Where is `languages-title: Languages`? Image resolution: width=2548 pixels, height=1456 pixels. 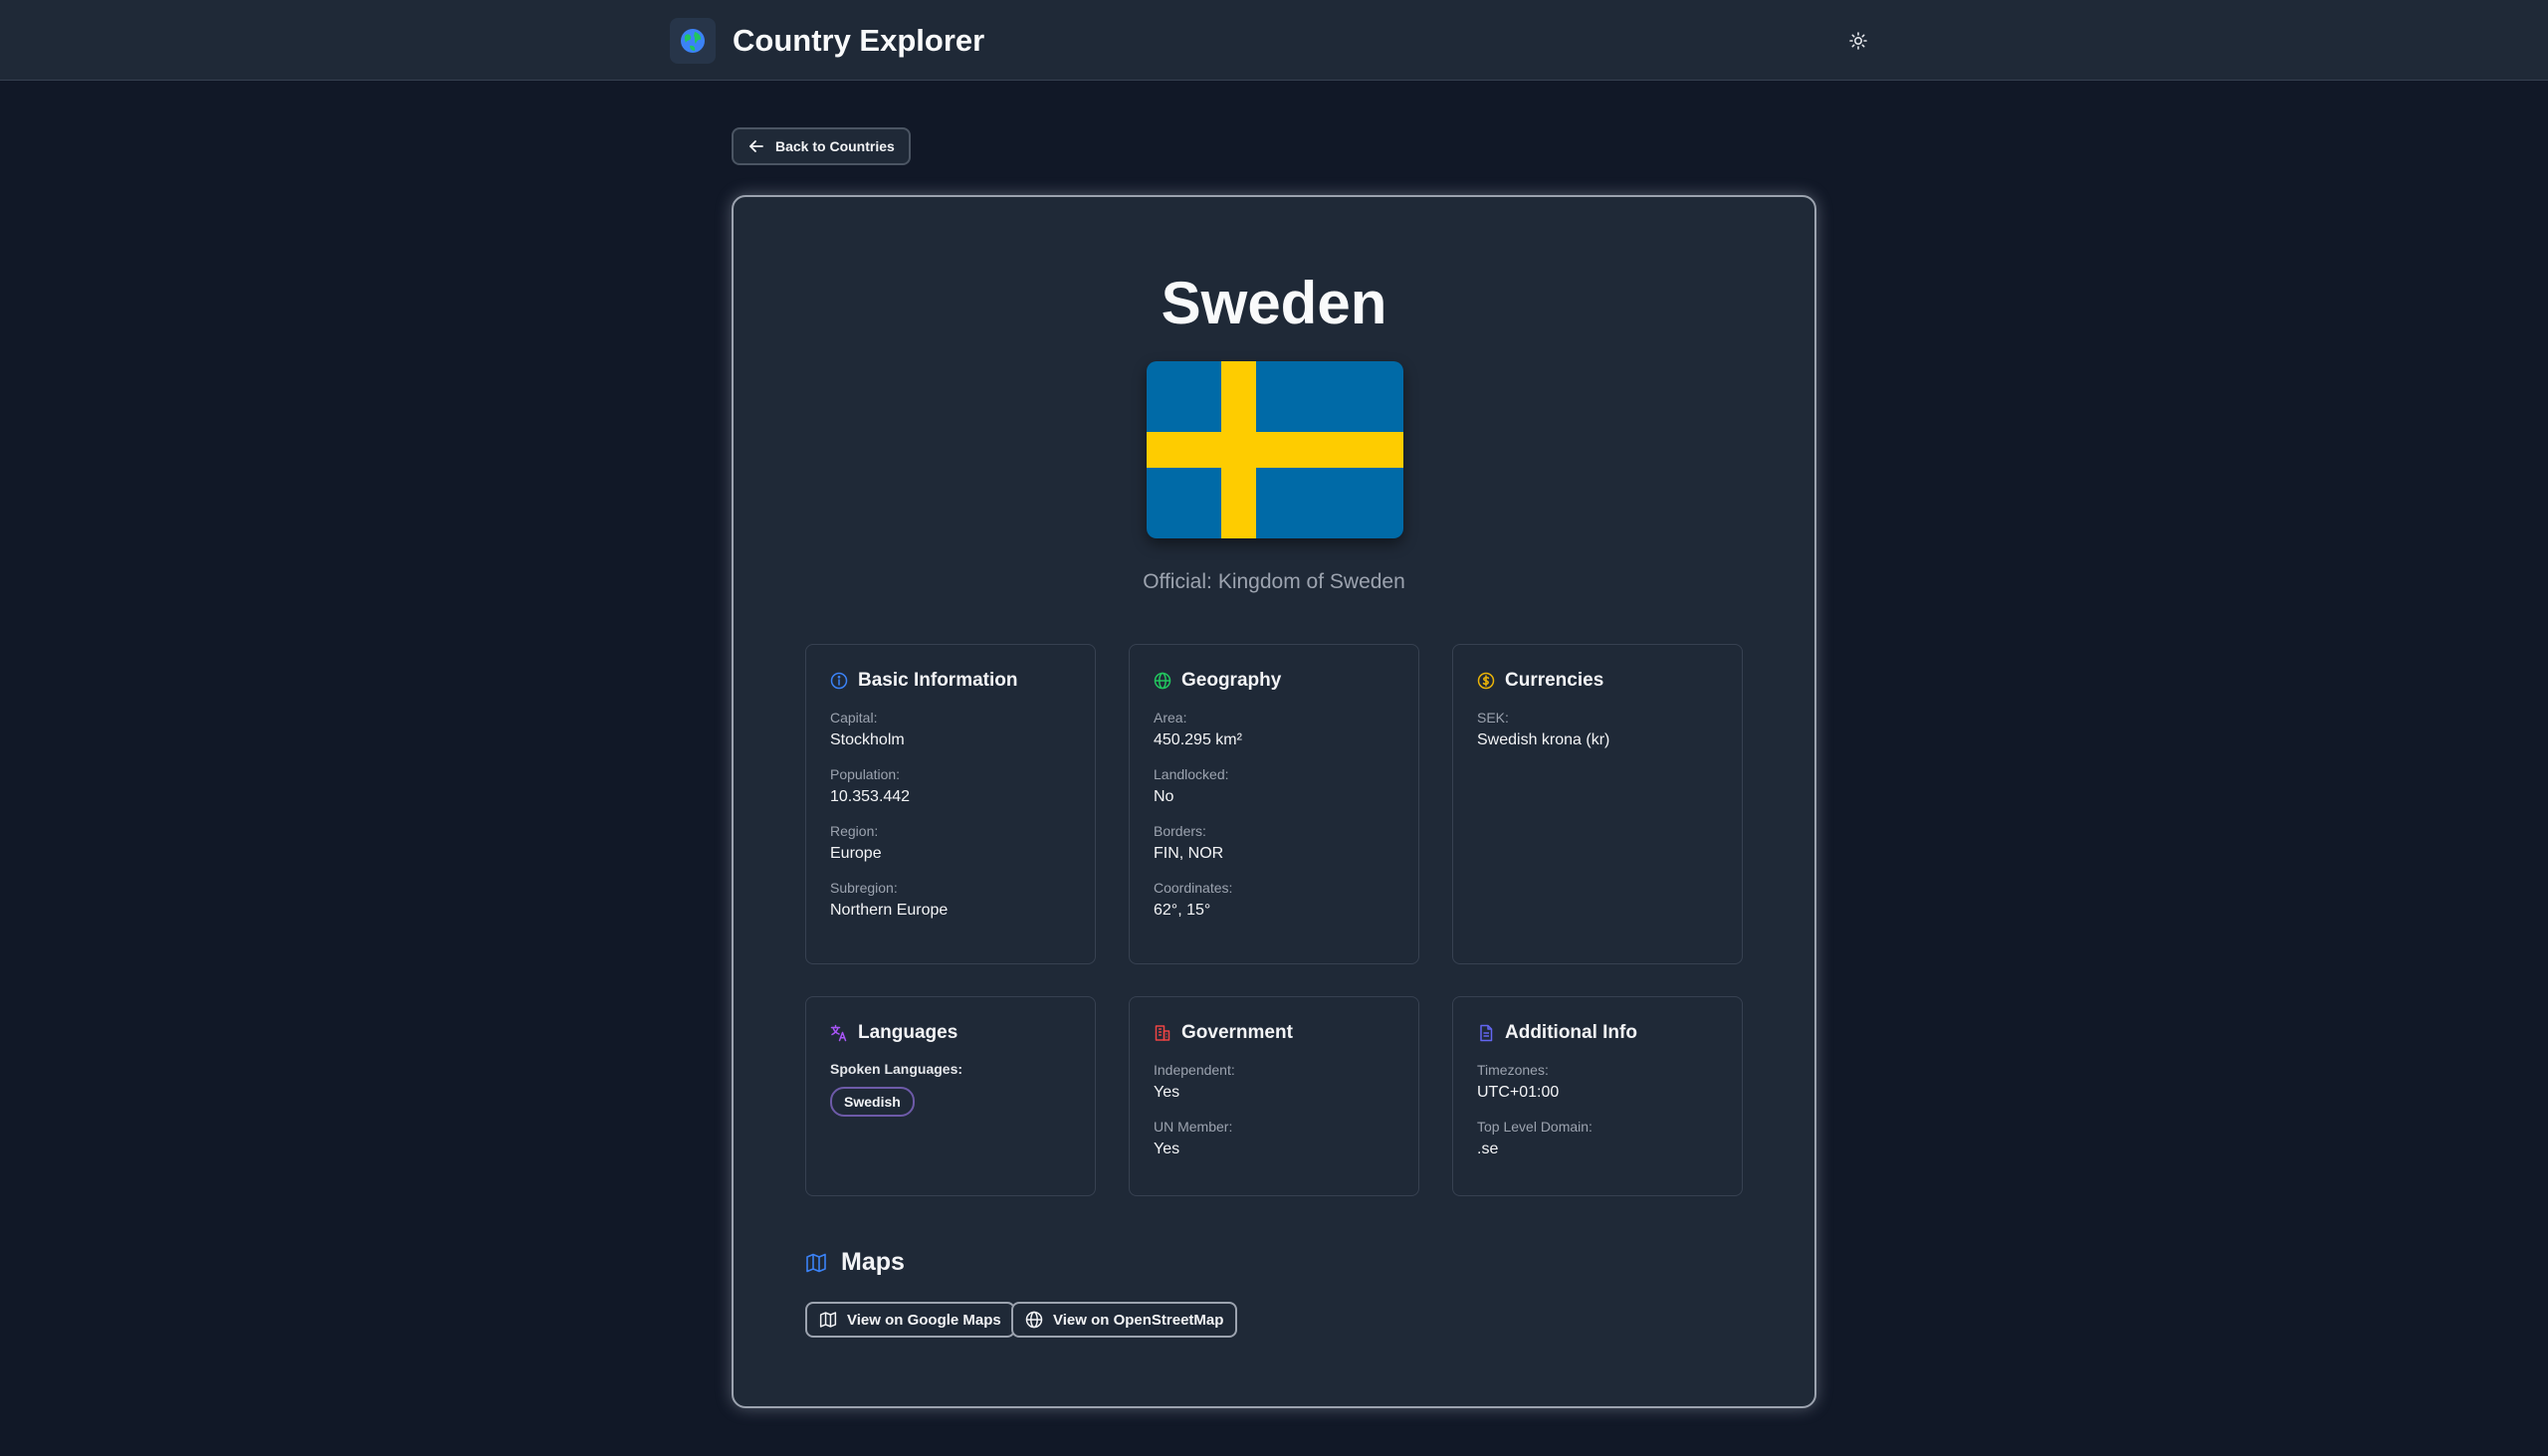 languages-title: Languages is located at coordinates (908, 1032).